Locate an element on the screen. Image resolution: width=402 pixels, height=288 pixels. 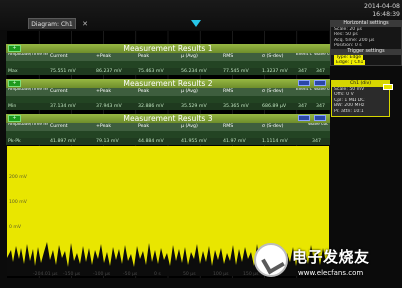
table-cell: 41.897 mV is located at coordinates (63, 141).